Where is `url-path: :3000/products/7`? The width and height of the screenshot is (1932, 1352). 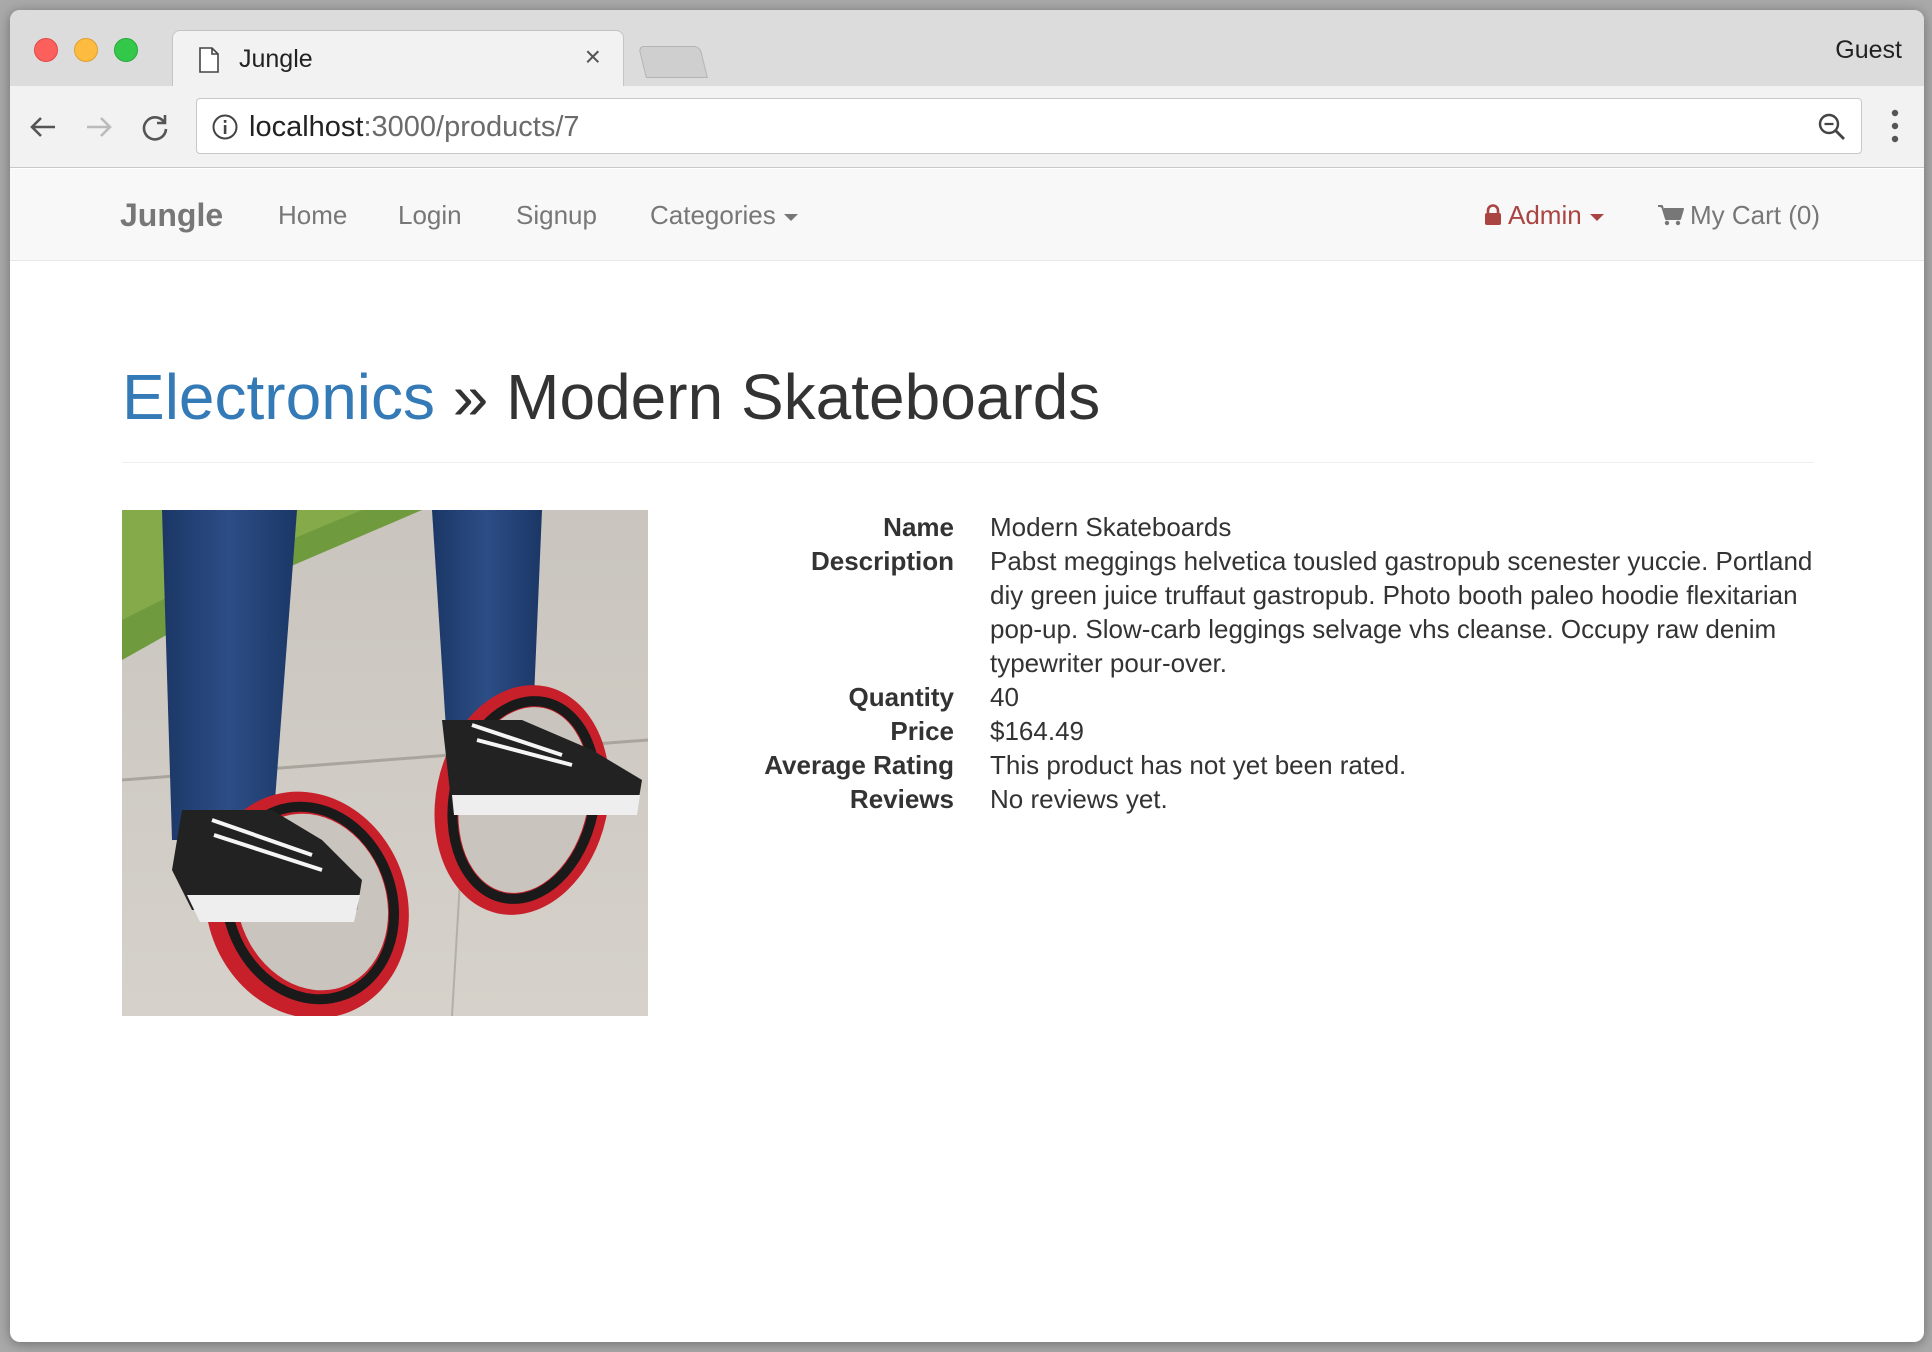 url-path: :3000/products/7 is located at coordinates (471, 127).